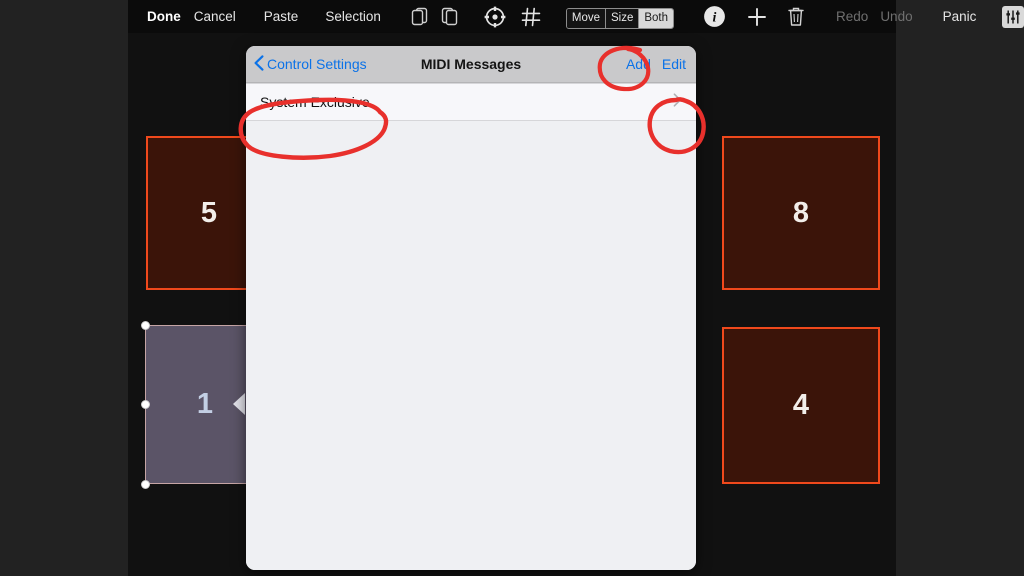 The width and height of the screenshot is (1024, 576). What do you see at coordinates (796, 16) in the screenshot?
I see `trash-icon` at bounding box center [796, 16].